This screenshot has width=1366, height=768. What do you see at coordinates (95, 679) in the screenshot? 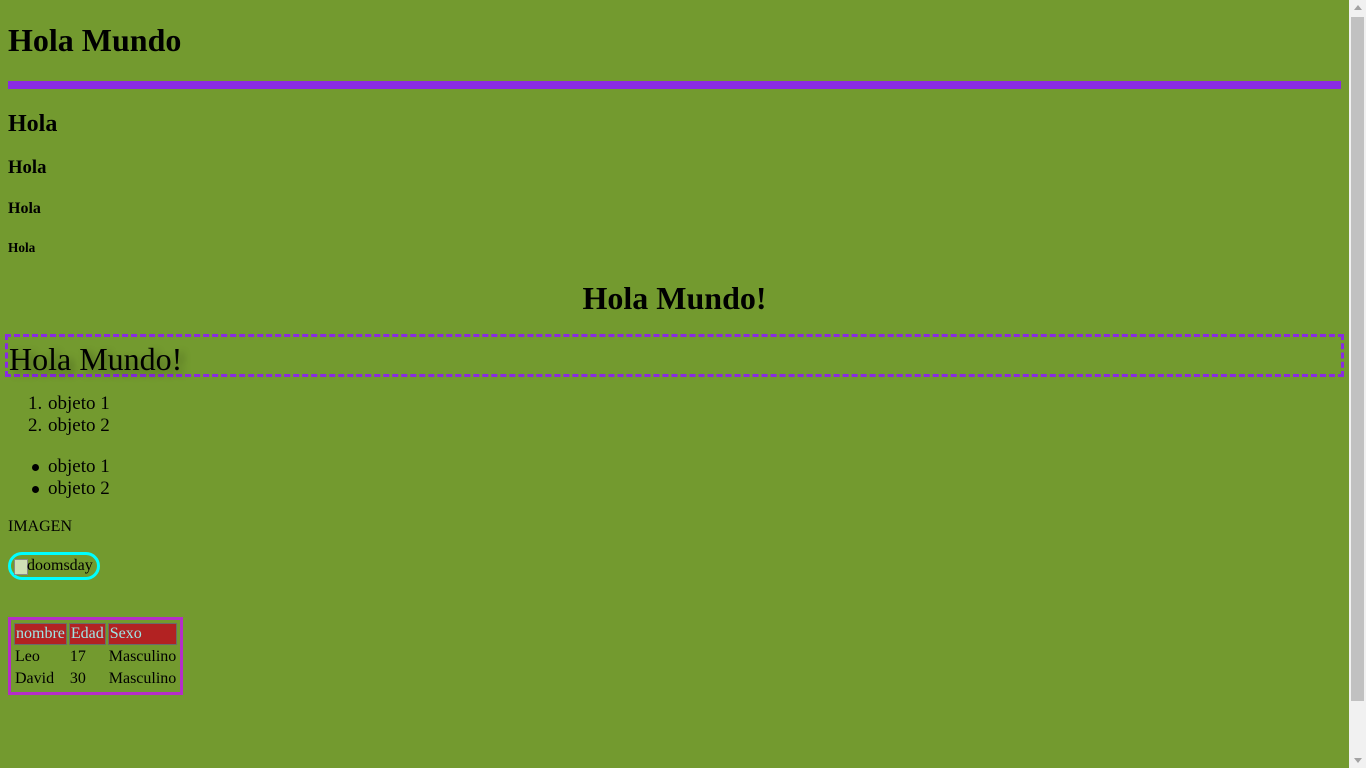
I see `table-row: David 30 Masculino` at bounding box center [95, 679].